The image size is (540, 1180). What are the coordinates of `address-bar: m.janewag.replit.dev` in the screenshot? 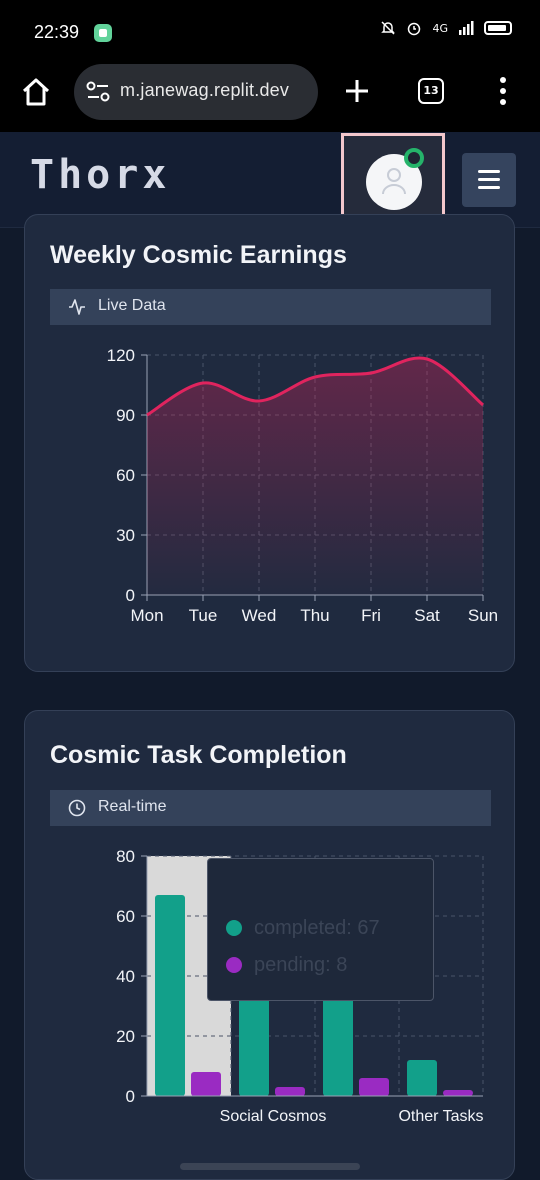 It's located at (196, 92).